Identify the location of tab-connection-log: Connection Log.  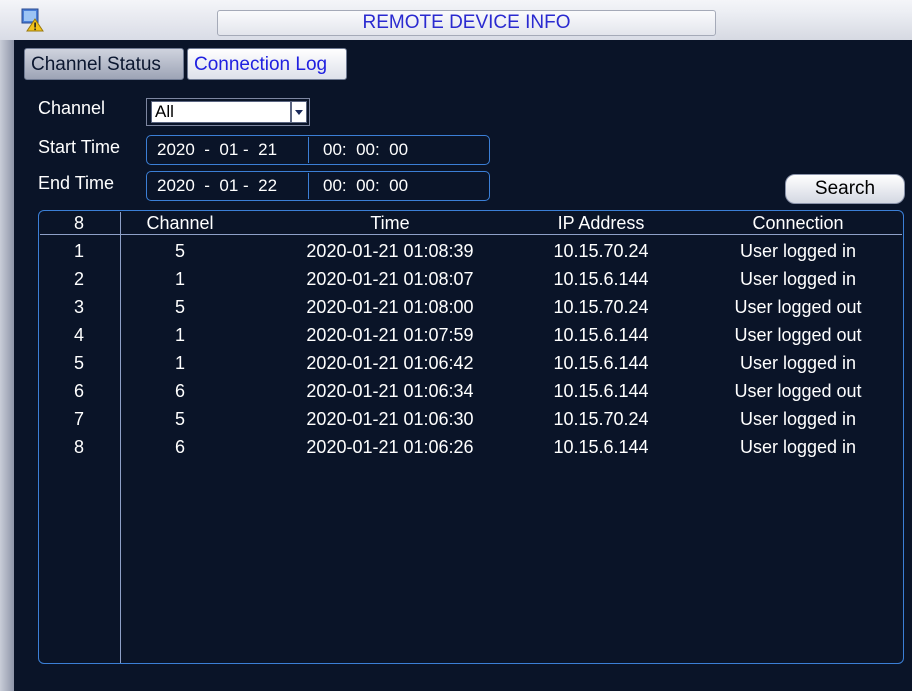
(267, 64).